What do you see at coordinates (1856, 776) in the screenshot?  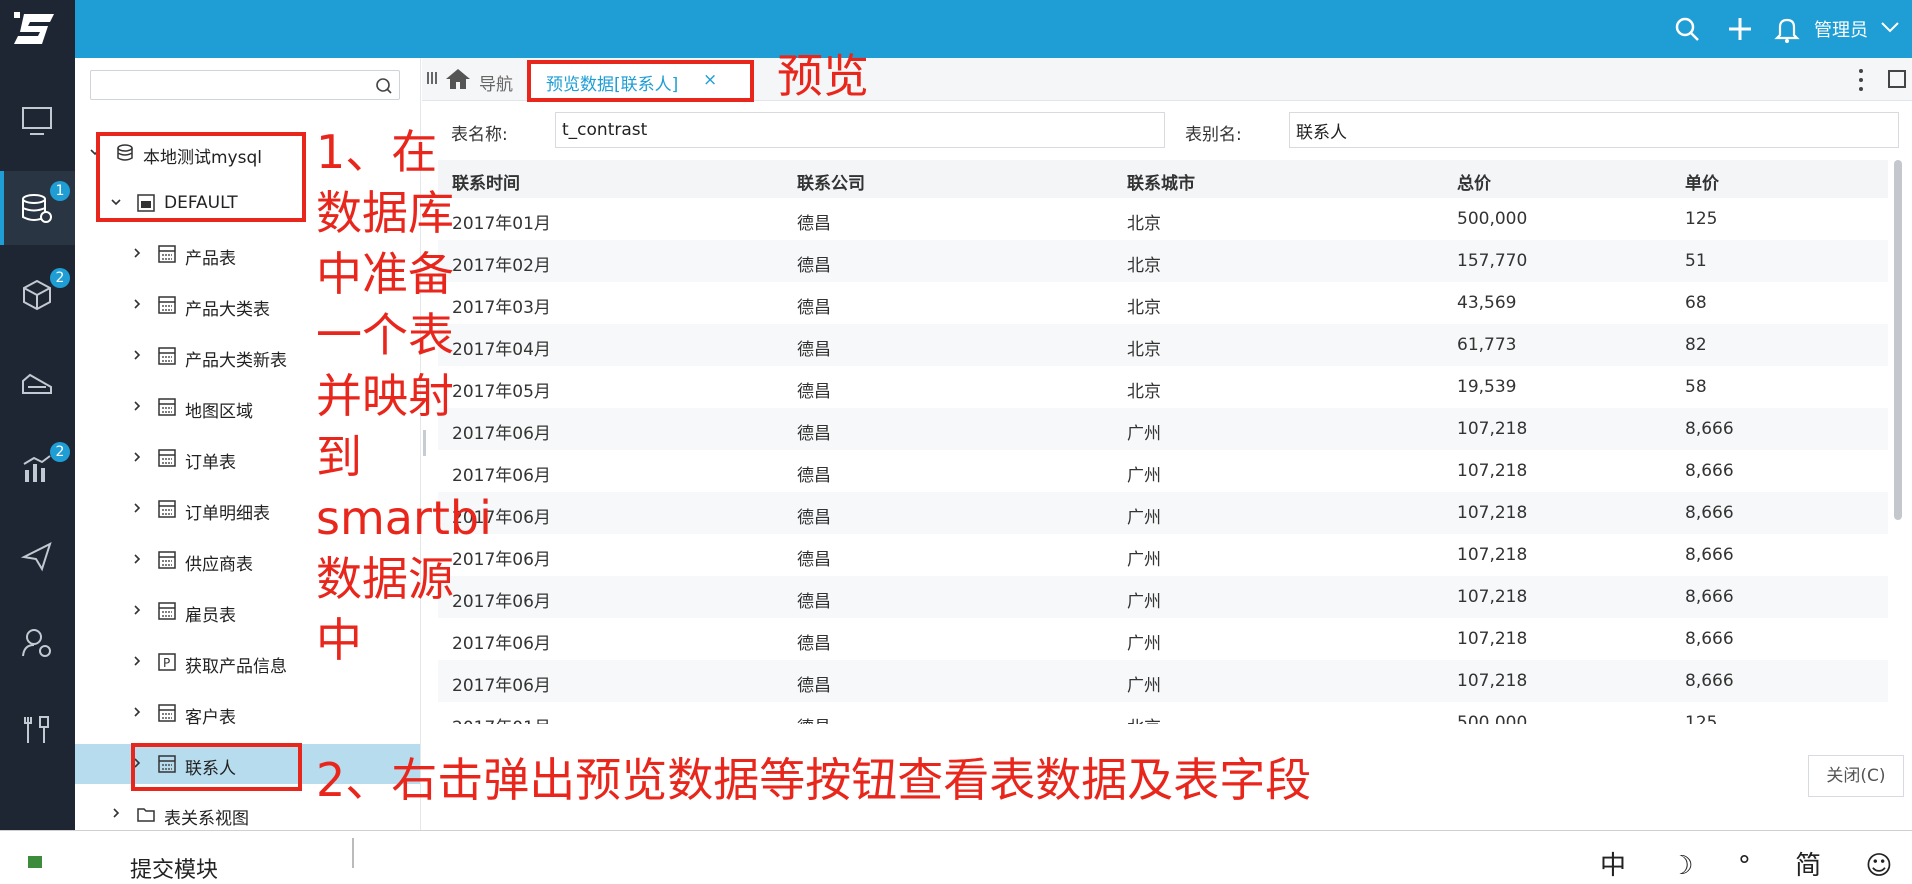 I see `close-button: 关闭(C)` at bounding box center [1856, 776].